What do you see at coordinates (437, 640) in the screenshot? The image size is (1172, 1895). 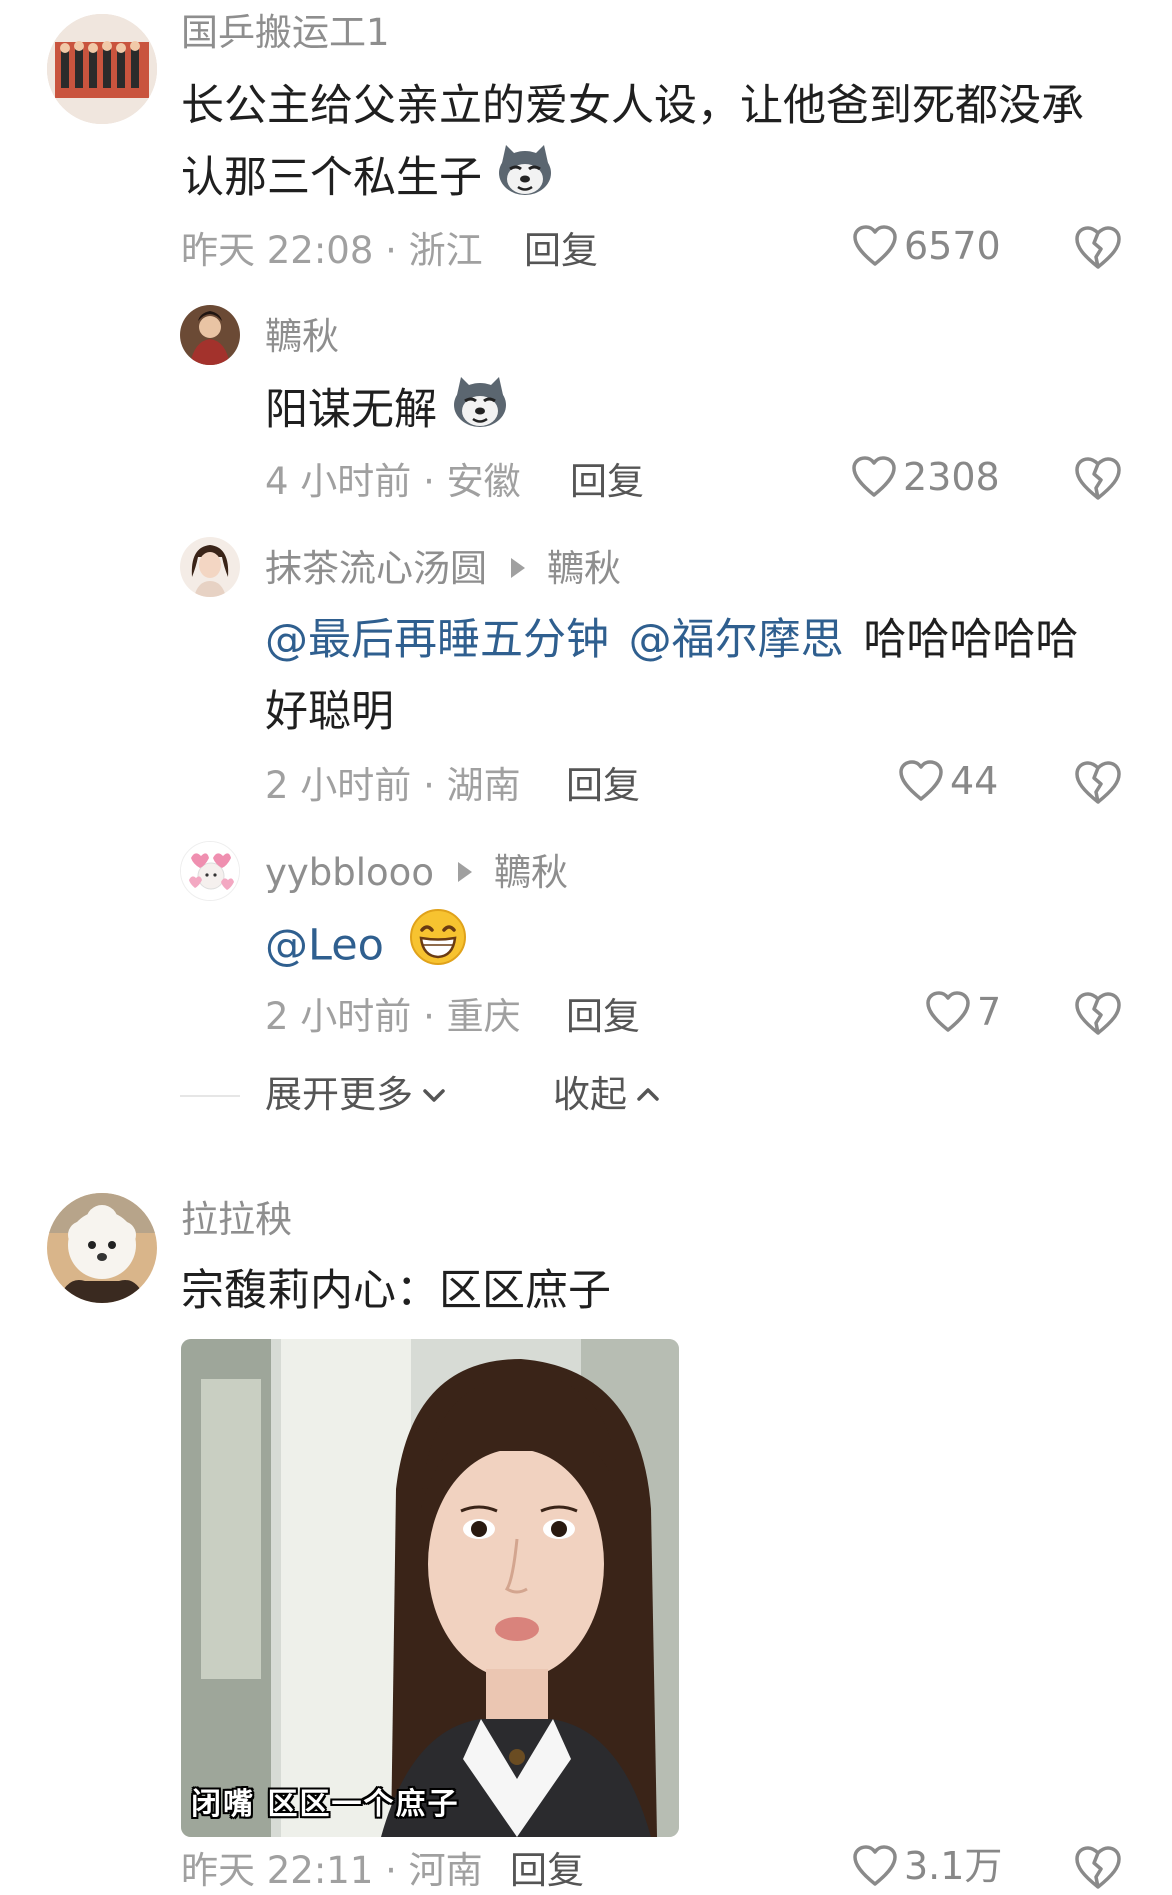 I see `mention-link: @最后再睡五分钟` at bounding box center [437, 640].